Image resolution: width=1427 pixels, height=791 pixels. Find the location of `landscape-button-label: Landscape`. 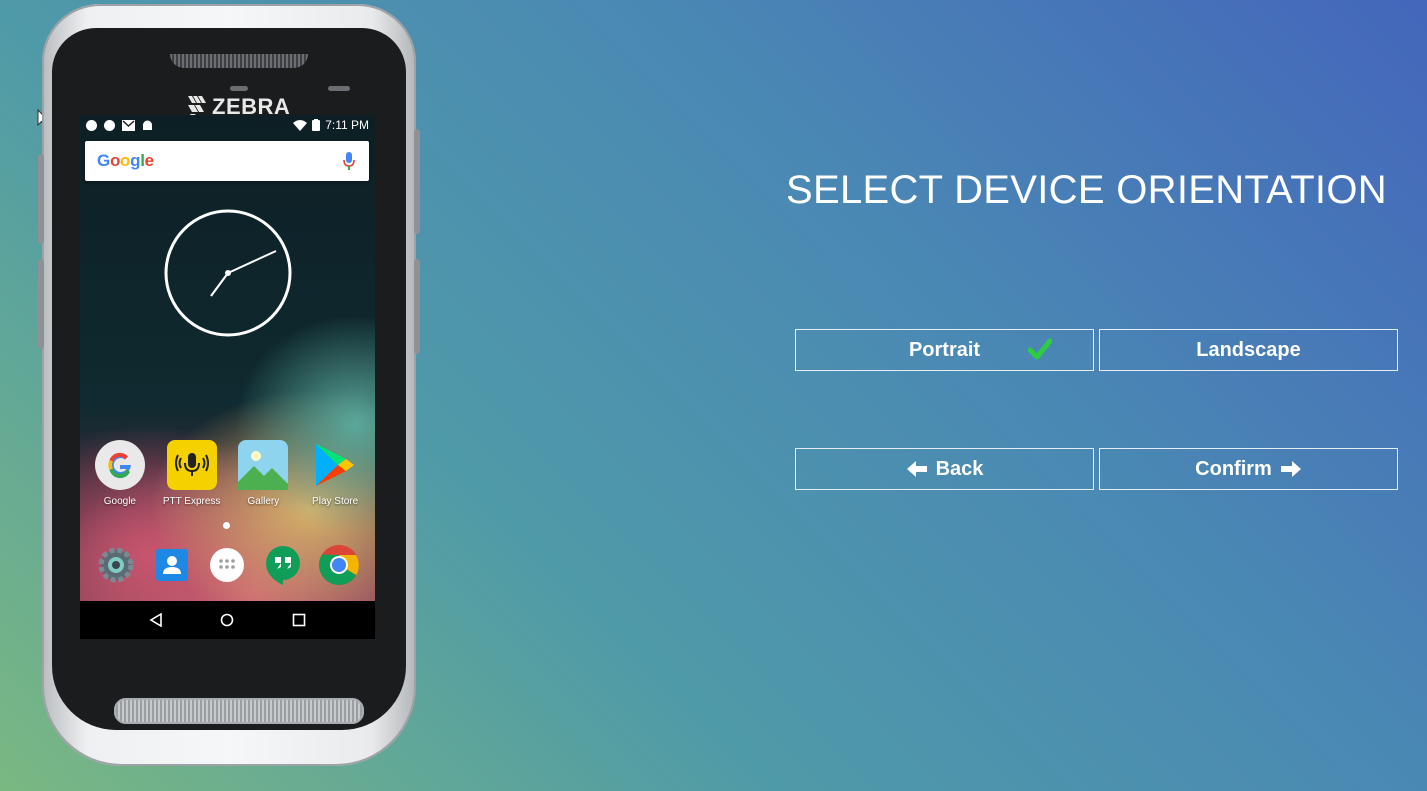

landscape-button-label: Landscape is located at coordinates (1248, 349).